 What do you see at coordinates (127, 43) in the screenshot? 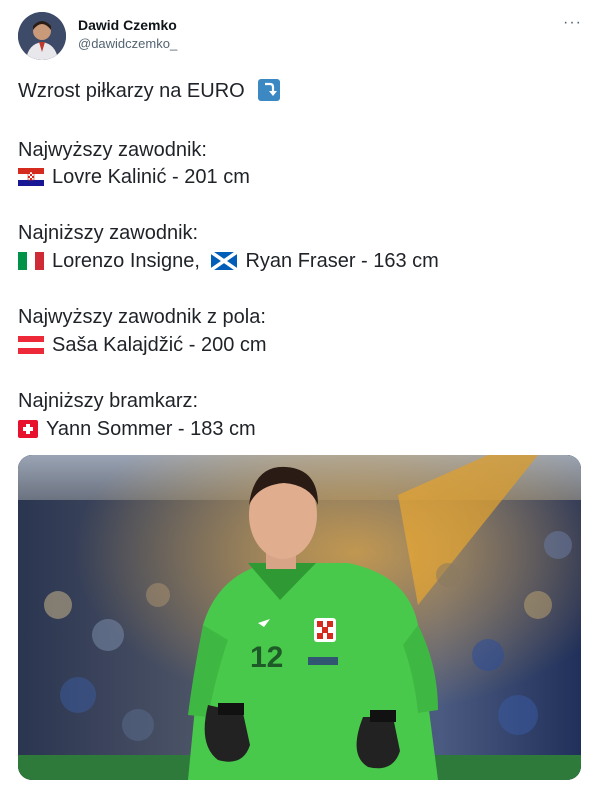
I see `author-handle: @dawidczemko_` at bounding box center [127, 43].